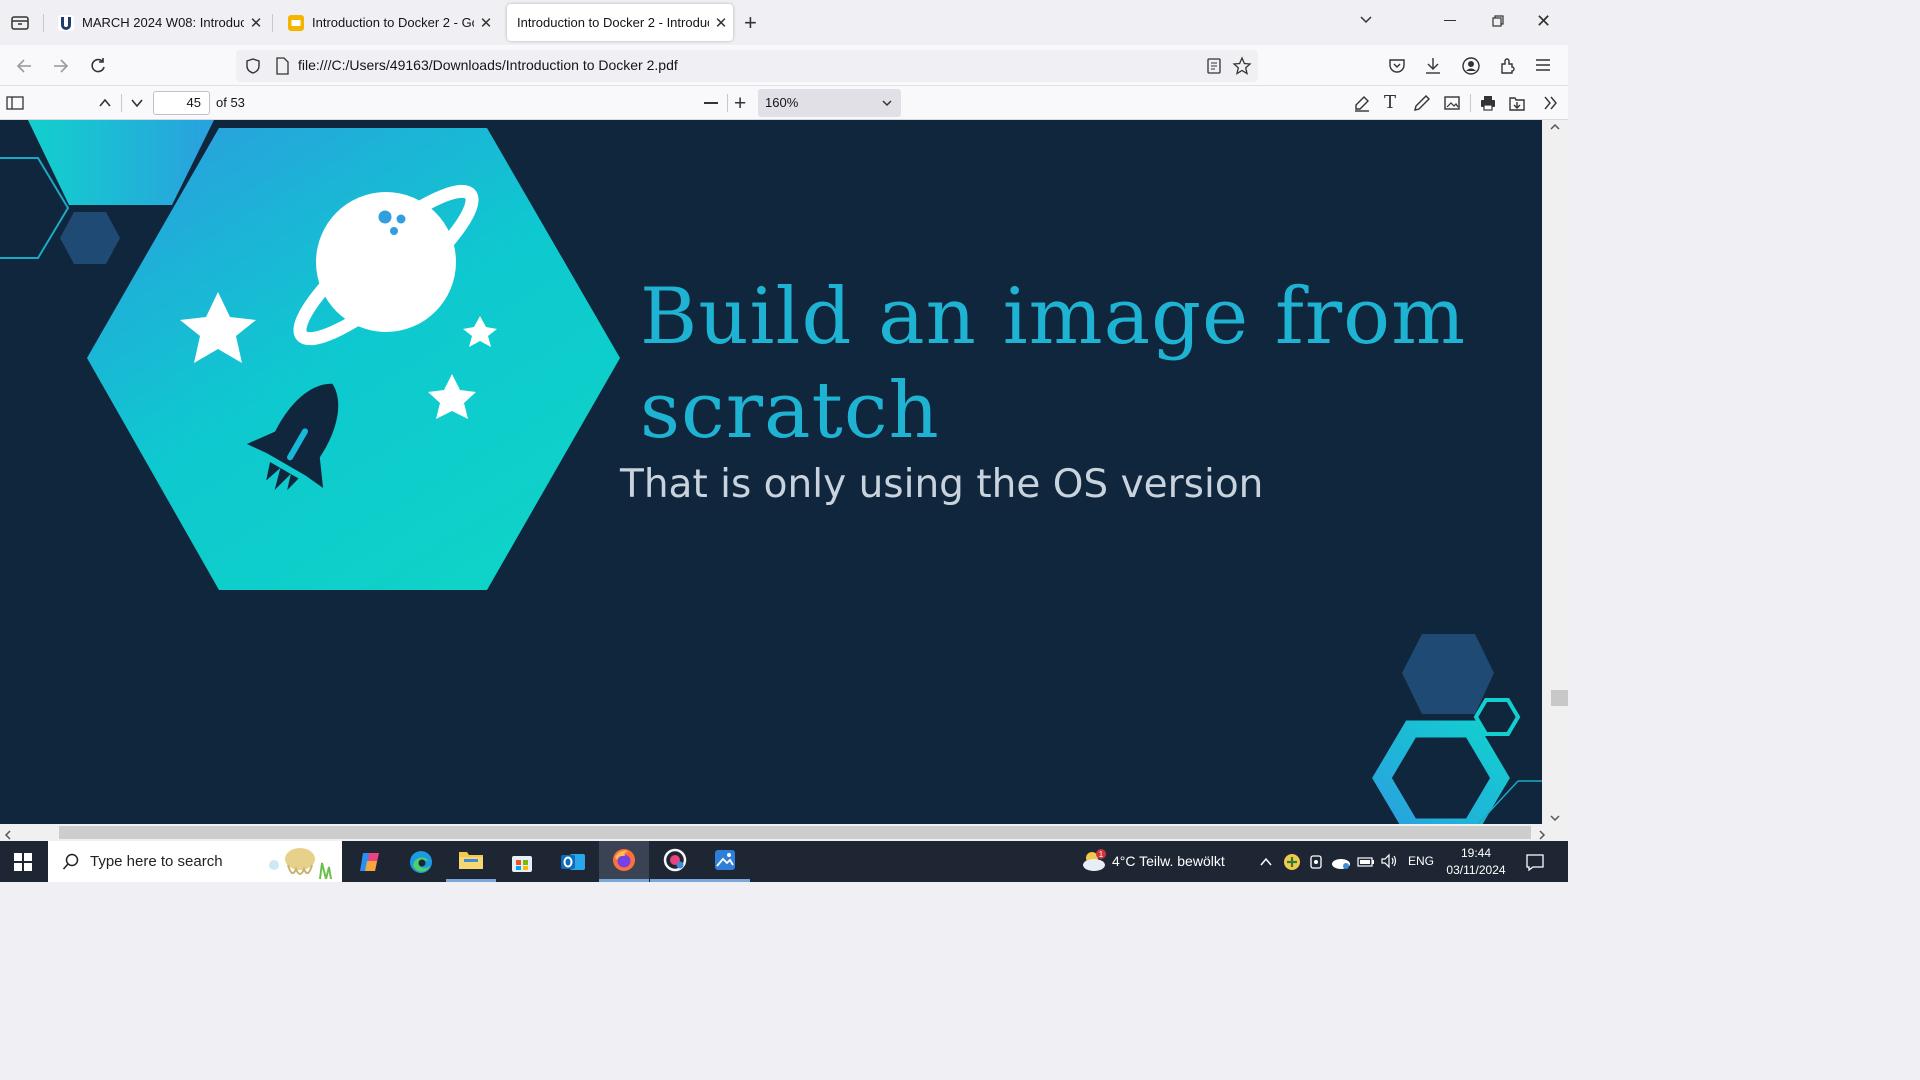 This screenshot has width=1920, height=1080. What do you see at coordinates (137, 105) in the screenshot?
I see `next-page-icon` at bounding box center [137, 105].